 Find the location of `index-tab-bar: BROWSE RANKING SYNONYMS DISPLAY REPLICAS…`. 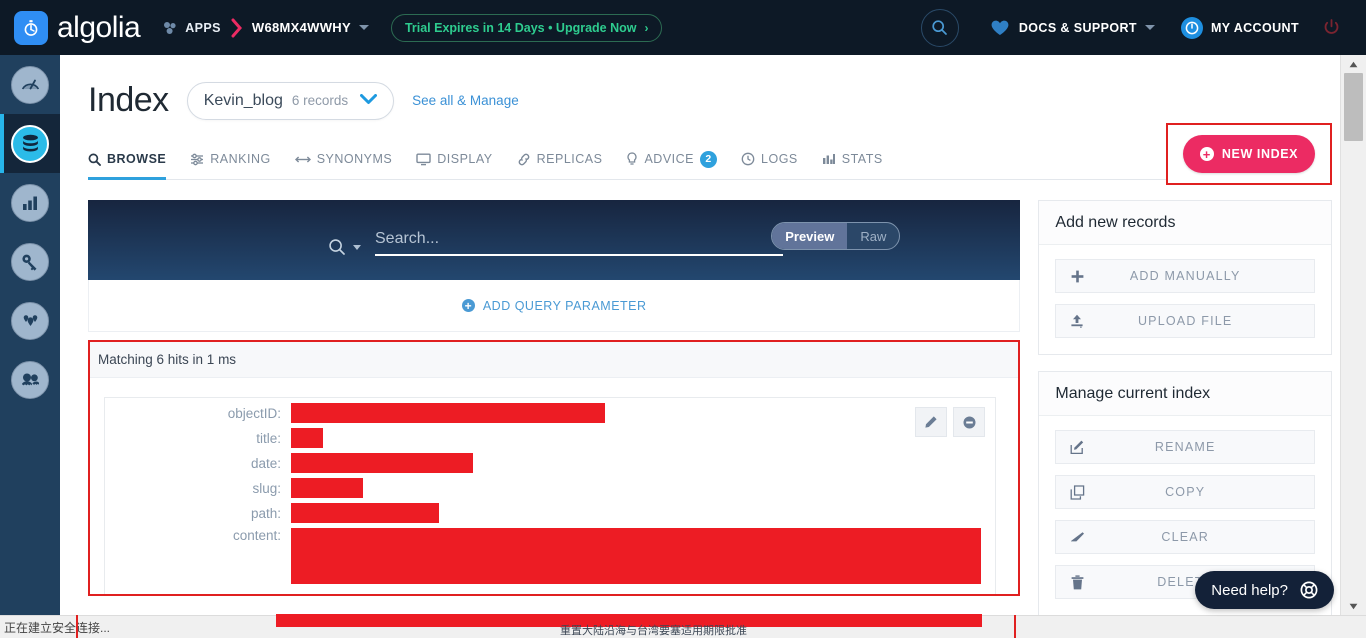

index-tab-bar: BROWSE RANKING SYNONYMS DISPLAY REPLICAS… is located at coordinates (710, 163).